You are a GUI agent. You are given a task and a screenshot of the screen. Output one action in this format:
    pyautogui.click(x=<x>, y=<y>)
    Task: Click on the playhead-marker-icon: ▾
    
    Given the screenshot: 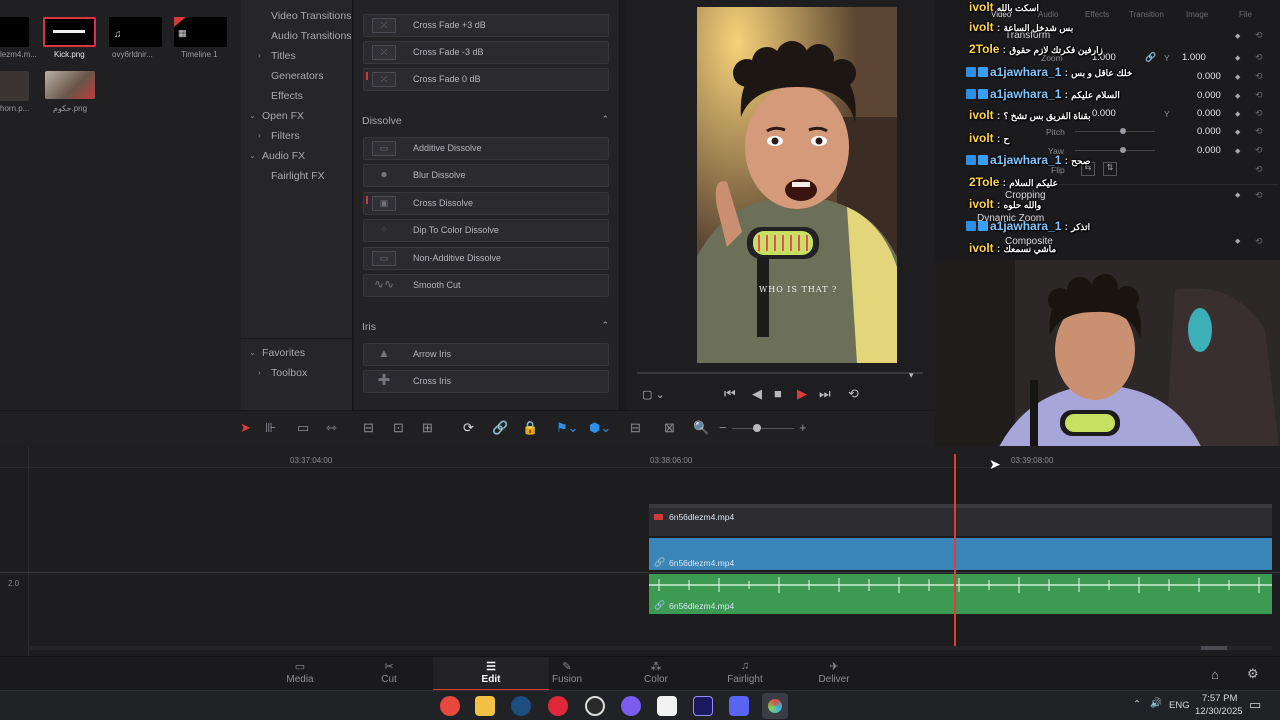 What is the action you would take?
    pyautogui.click(x=911, y=375)
    